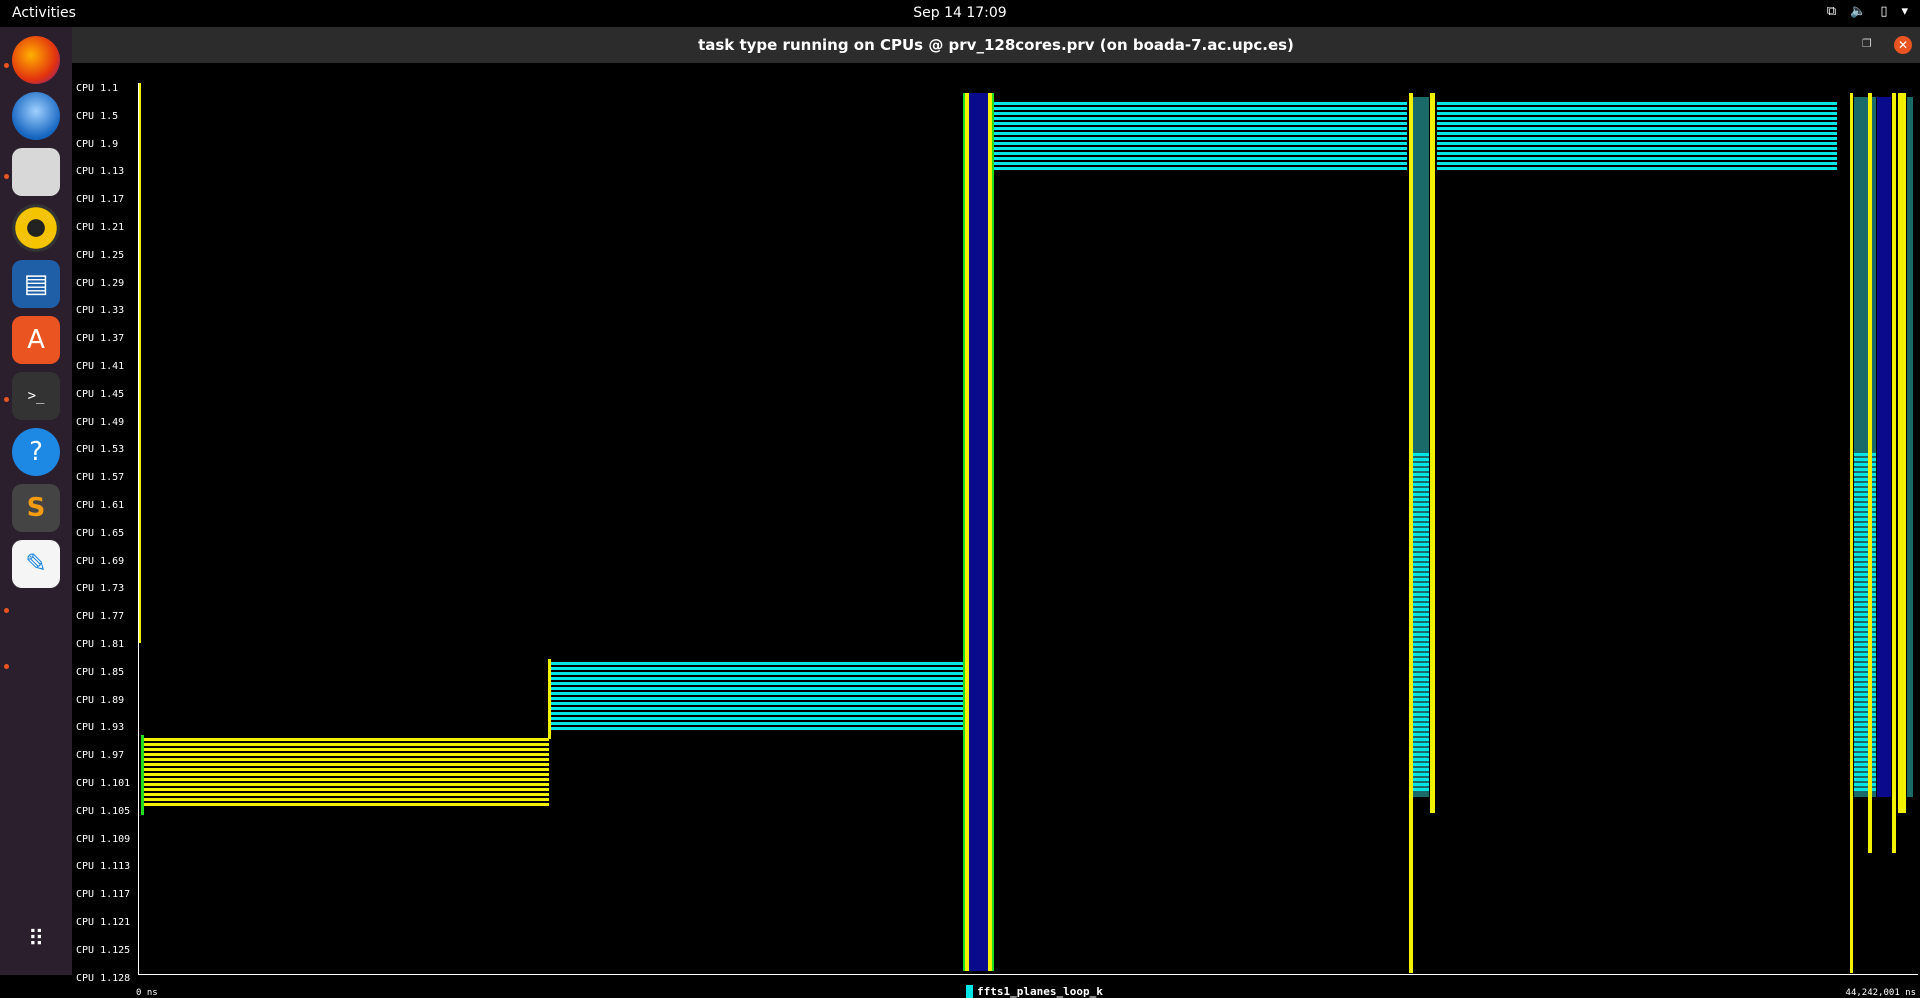  Describe the element at coordinates (964, 532) in the screenshot. I see `task-marker` at that location.